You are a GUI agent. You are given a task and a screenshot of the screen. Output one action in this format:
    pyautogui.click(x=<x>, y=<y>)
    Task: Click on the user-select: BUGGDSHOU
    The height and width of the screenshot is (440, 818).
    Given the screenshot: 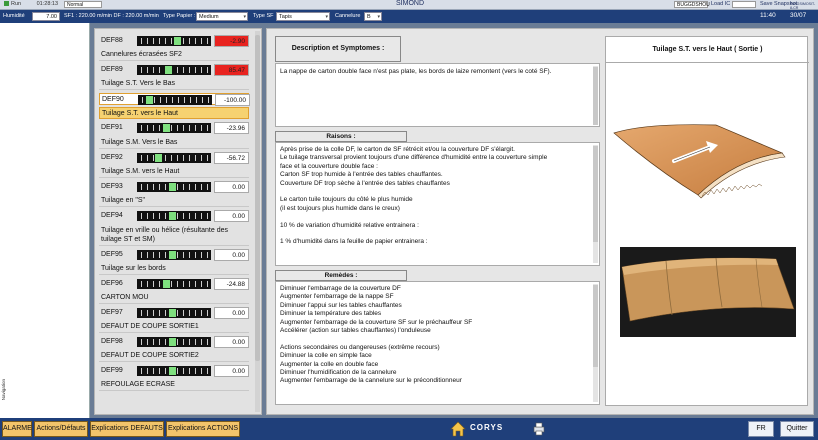 What is the action you would take?
    pyautogui.click(x=692, y=4)
    